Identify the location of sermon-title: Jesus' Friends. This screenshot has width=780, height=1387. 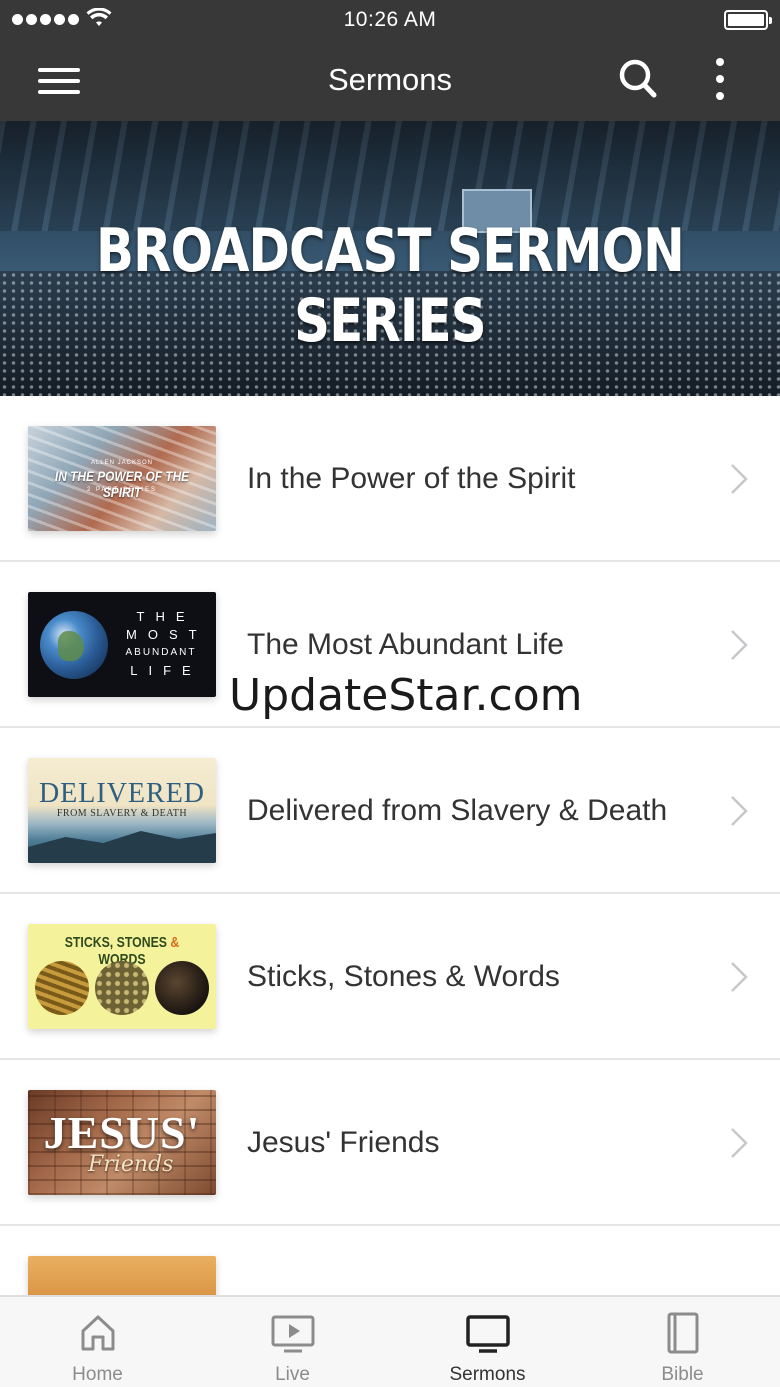
(343, 1142).